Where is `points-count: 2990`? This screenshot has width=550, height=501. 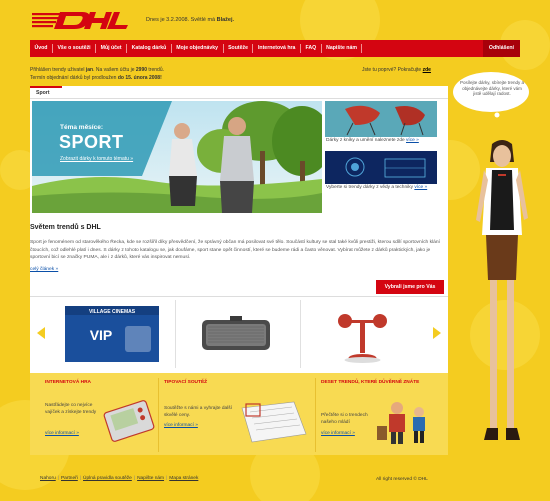
points-count: 2990 is located at coordinates (141, 70).